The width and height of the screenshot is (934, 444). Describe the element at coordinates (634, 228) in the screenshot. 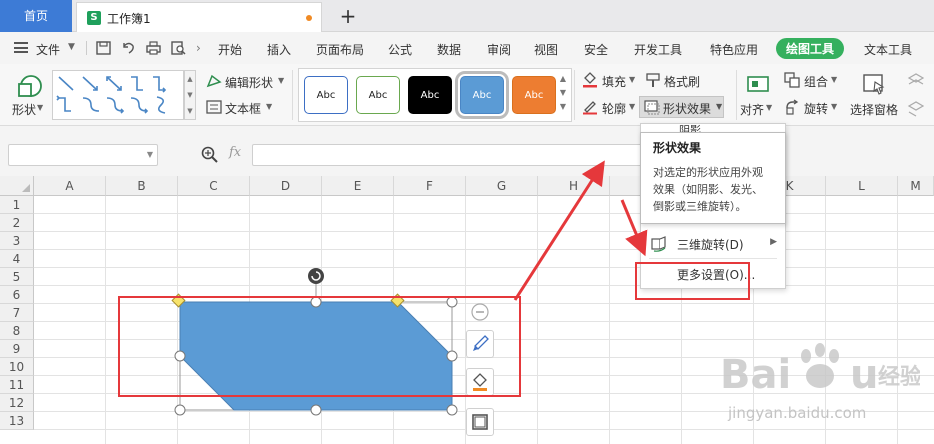

I see `annotation-arrow-down` at that location.